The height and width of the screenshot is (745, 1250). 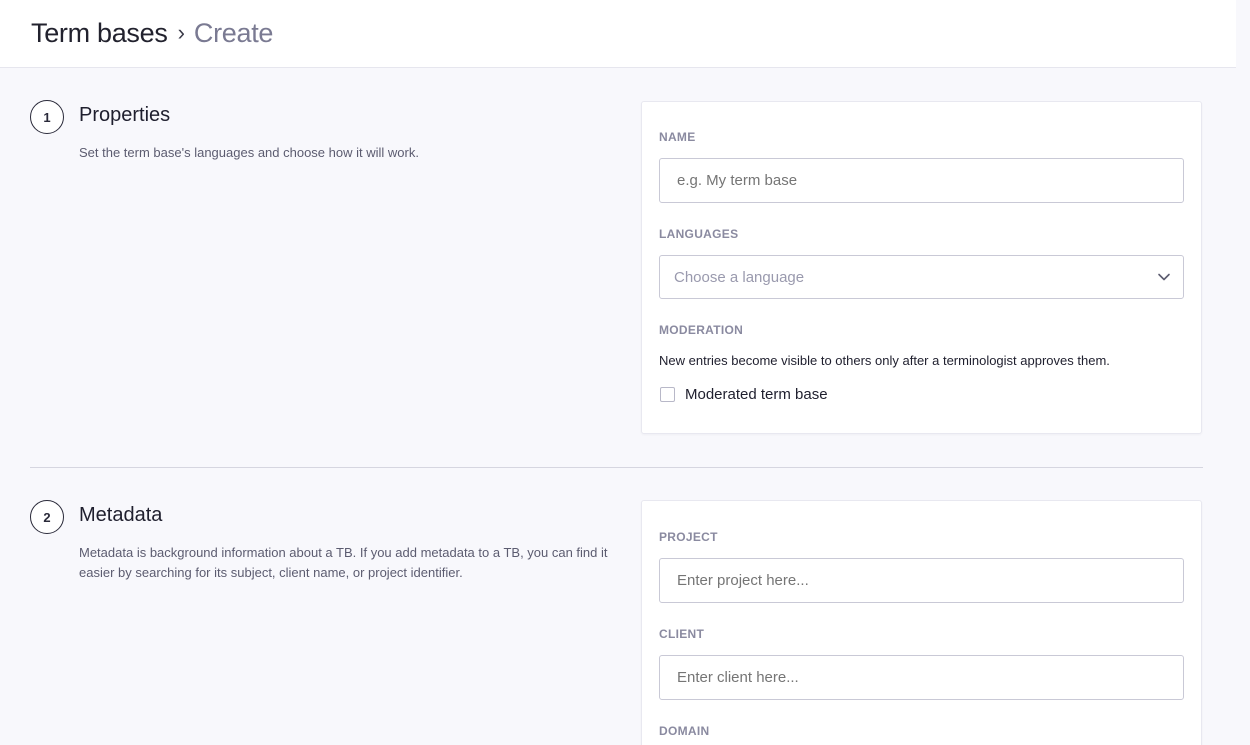 I want to click on page-header: Term bases › Create, so click(x=618, y=34).